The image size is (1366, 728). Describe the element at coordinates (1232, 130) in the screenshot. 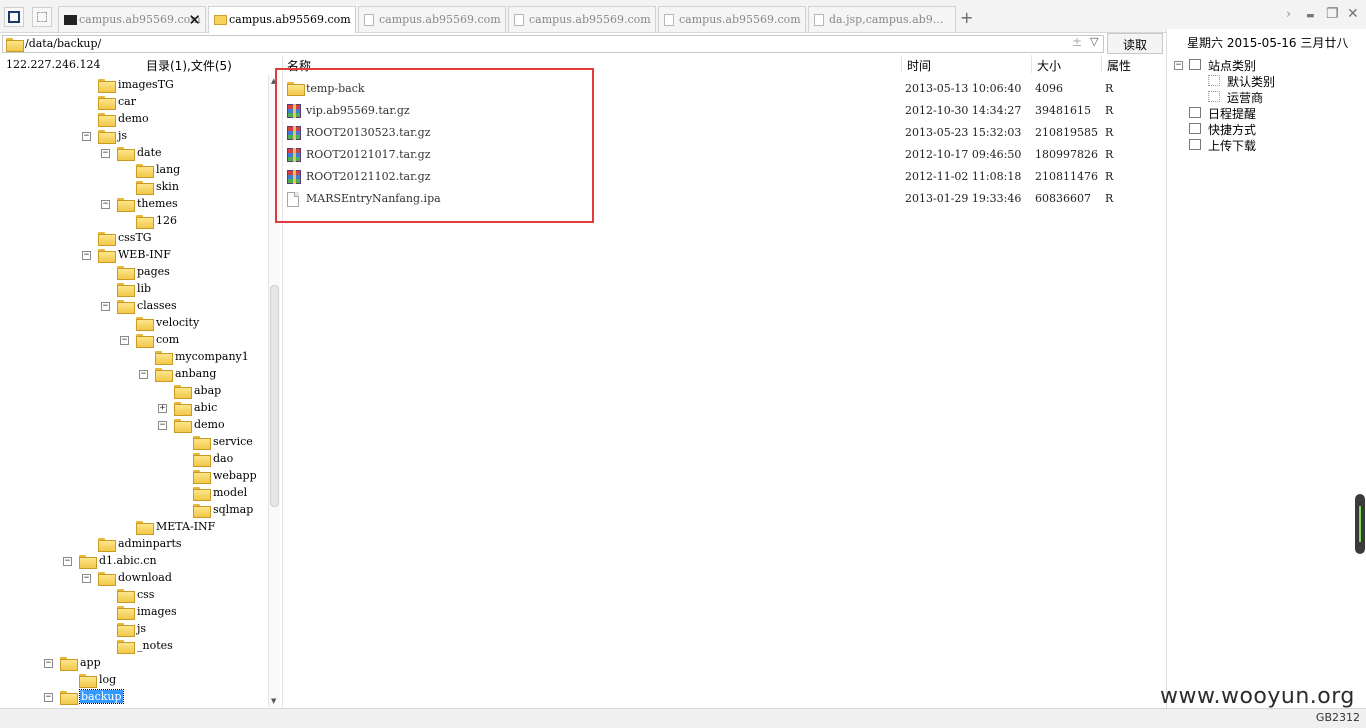

I see `right-tree-label: 快捷方式` at that location.